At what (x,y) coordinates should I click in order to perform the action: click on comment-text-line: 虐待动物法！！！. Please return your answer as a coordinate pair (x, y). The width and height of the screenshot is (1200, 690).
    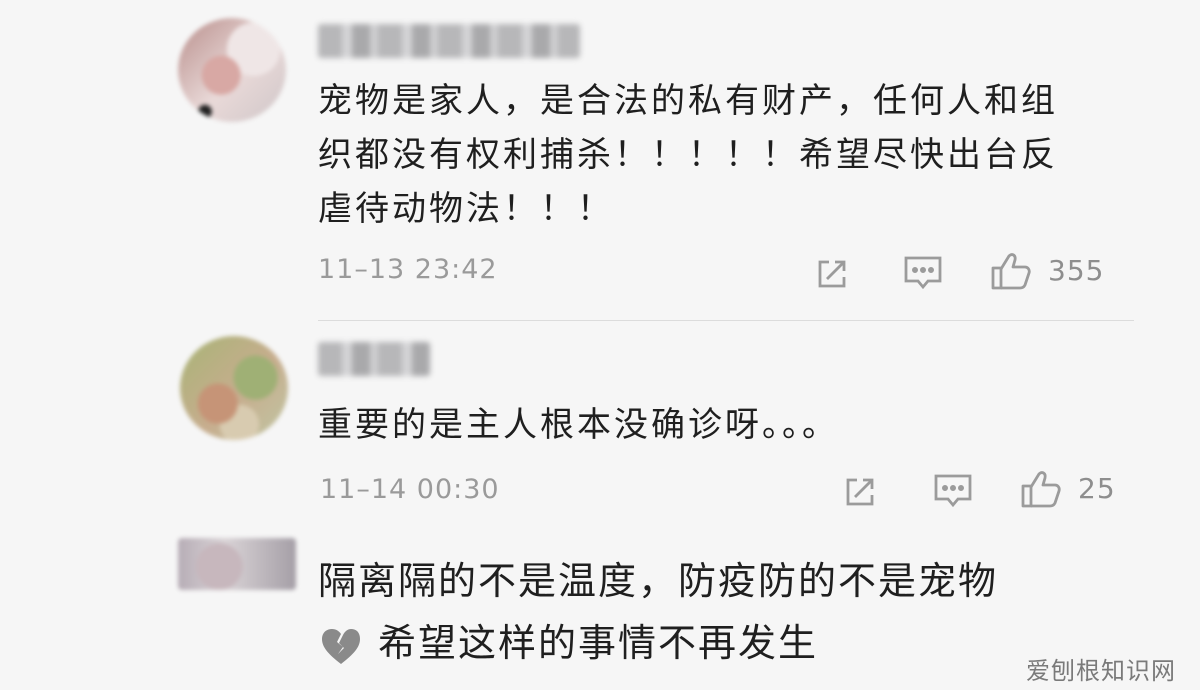
    Looking at the image, I should click on (466, 209).